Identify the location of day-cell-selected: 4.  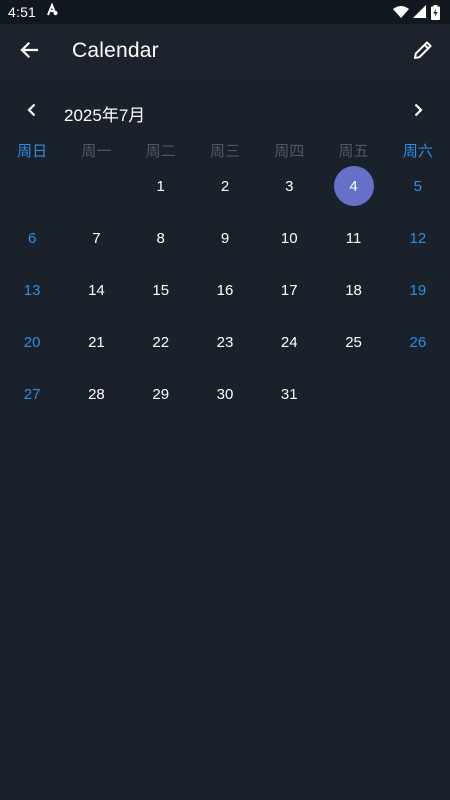
(353, 186).